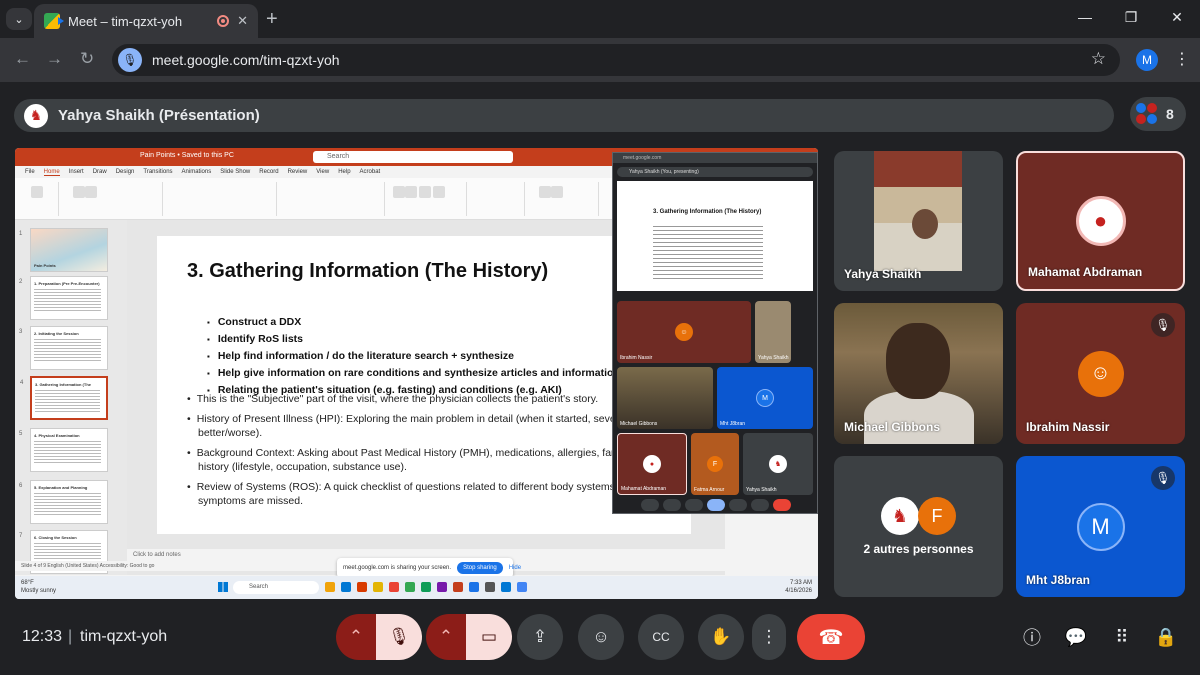  What do you see at coordinates (333, 199) in the screenshot?
I see `ribbon-group-paragraph` at bounding box center [333, 199].